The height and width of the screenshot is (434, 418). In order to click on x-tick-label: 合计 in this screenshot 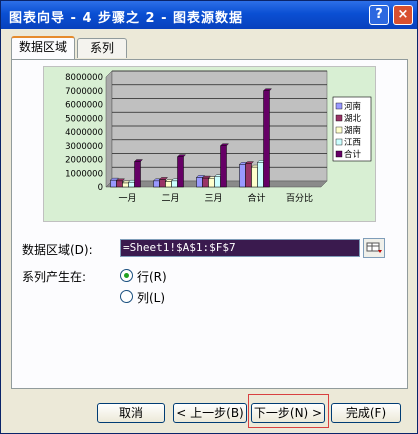, I will do `click(256, 198)`.